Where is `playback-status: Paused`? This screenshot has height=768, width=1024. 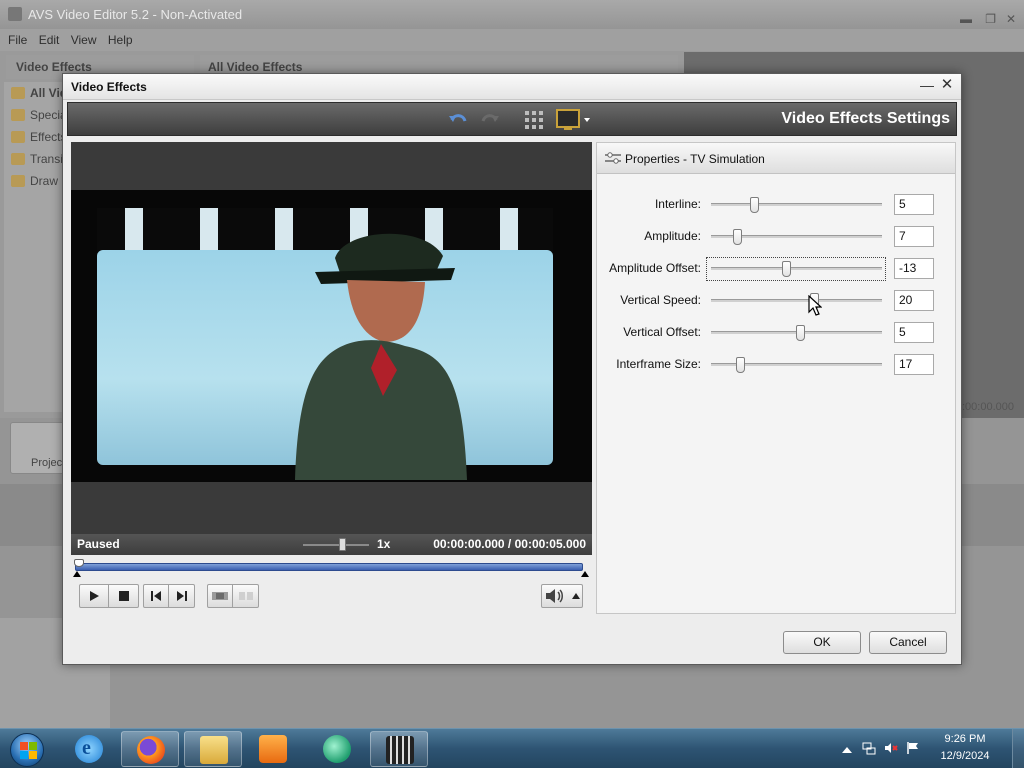
playback-status: Paused is located at coordinates (98, 544).